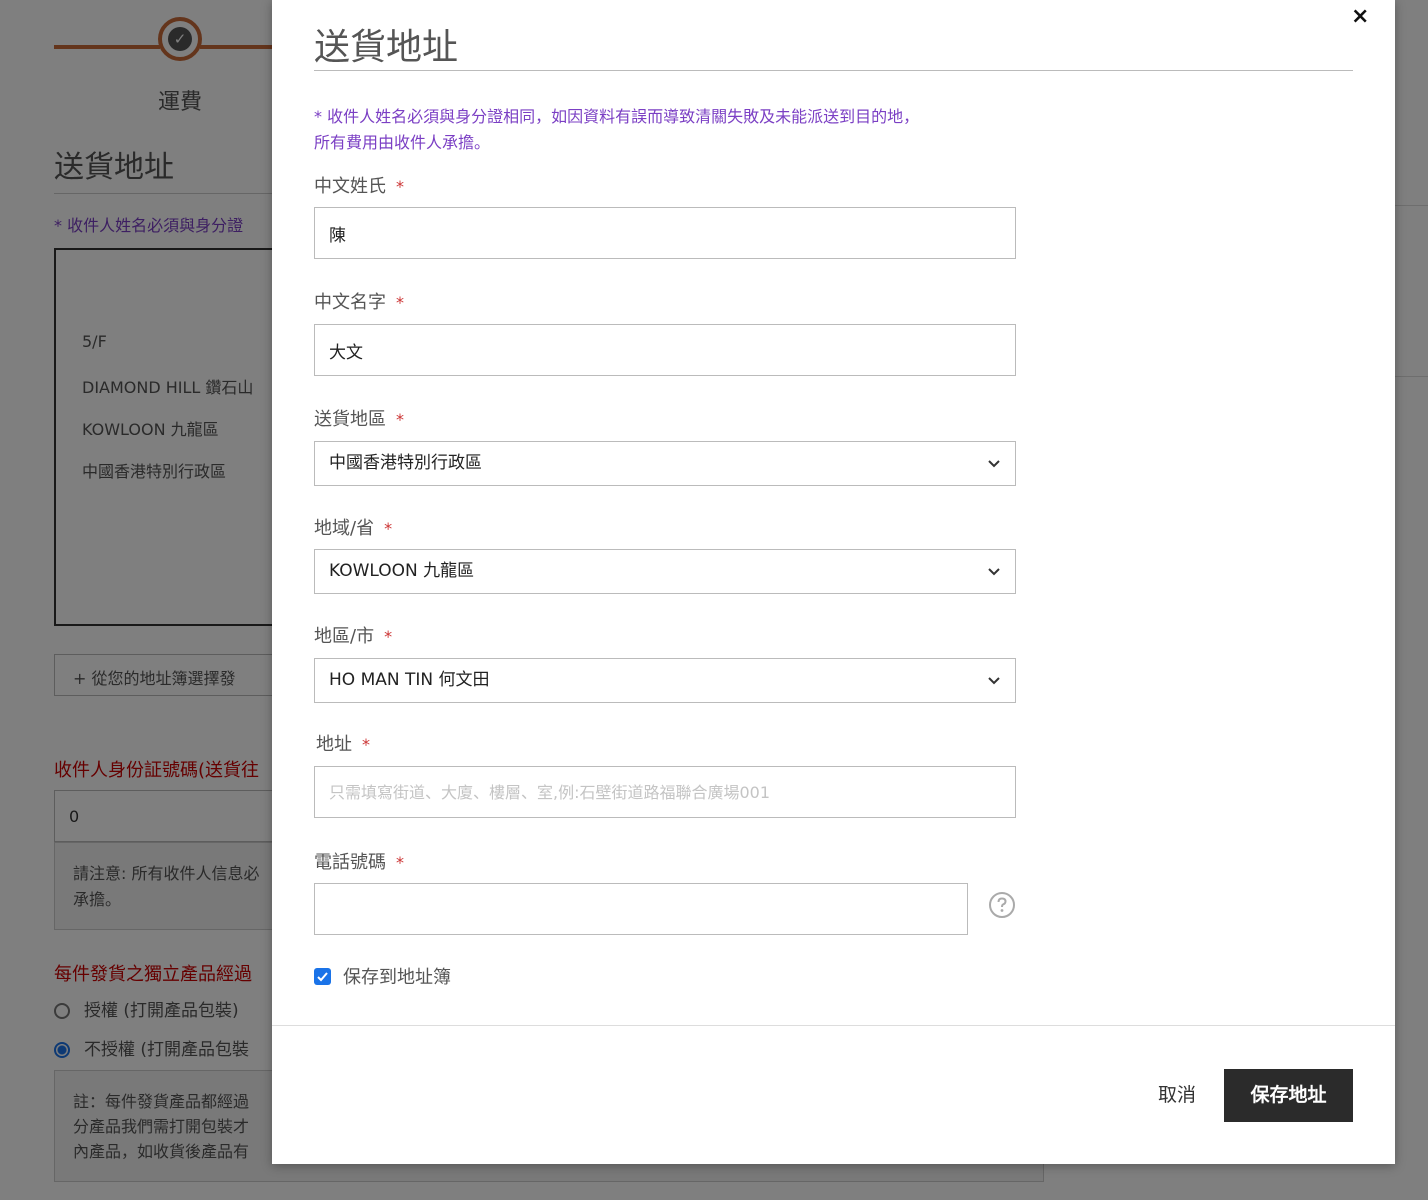  I want to click on label-text: 中文姓氏, so click(350, 186).